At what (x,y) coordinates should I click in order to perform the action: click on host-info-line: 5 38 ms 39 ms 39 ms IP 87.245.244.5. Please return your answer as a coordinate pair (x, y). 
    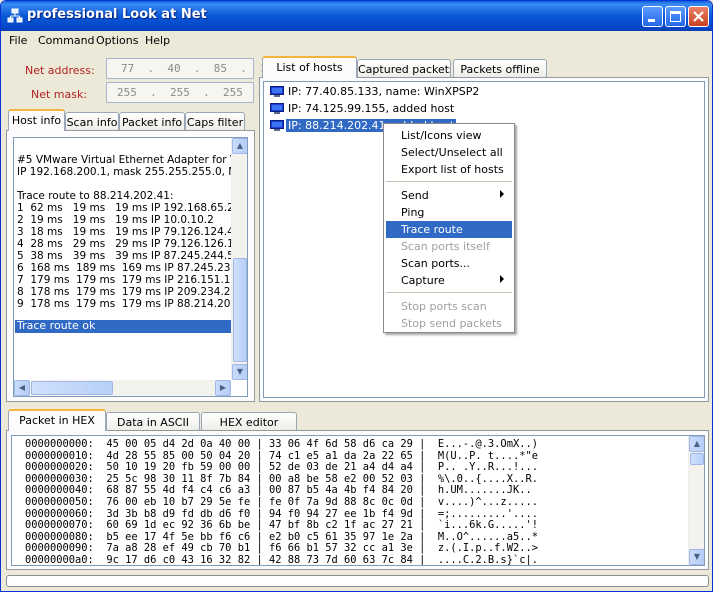
    Looking at the image, I should click on (125, 256).